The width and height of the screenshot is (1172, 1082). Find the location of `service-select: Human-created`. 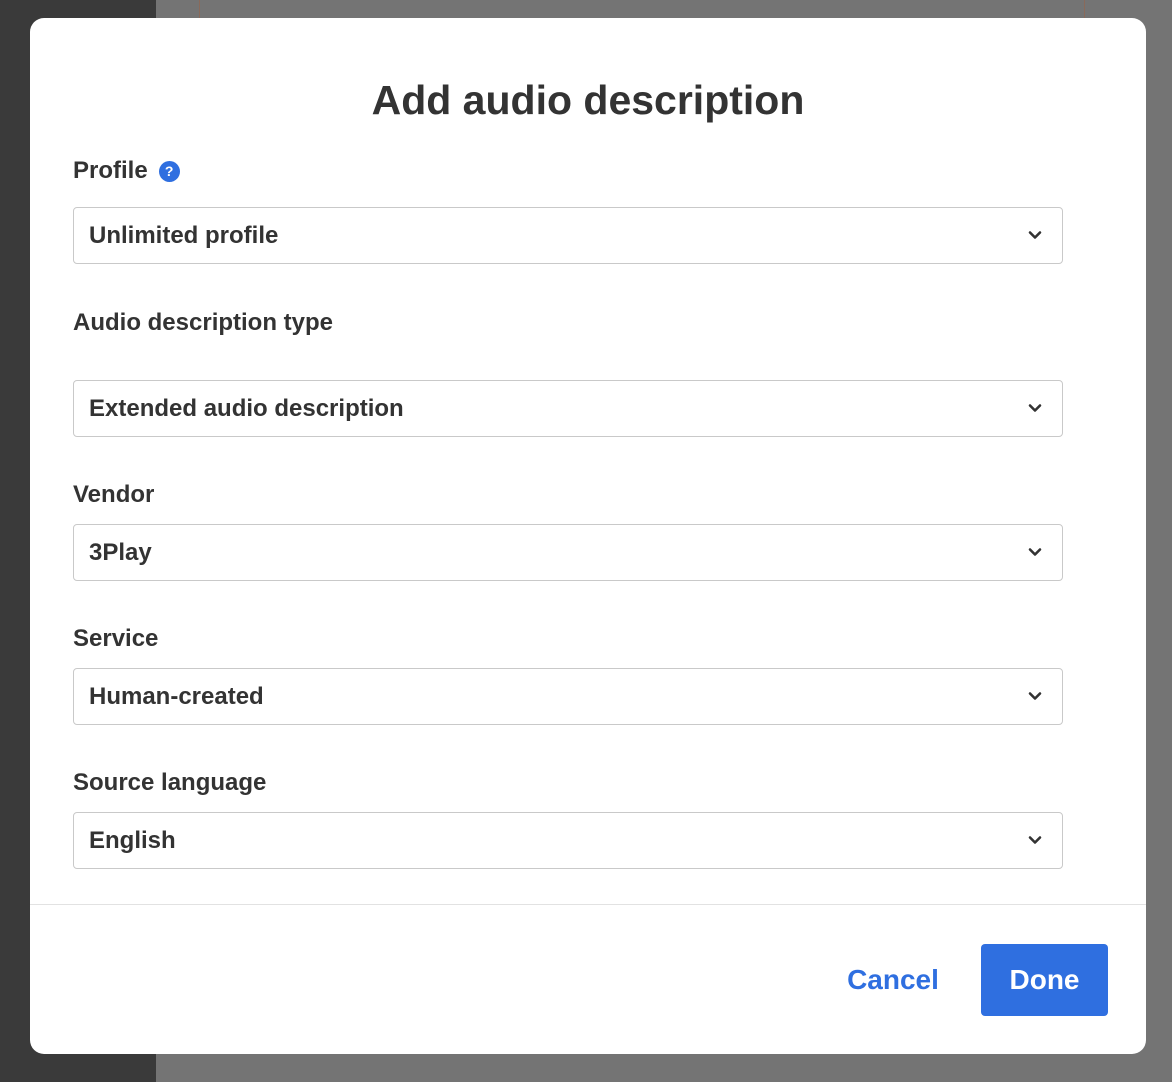

service-select: Human-created is located at coordinates (568, 696).